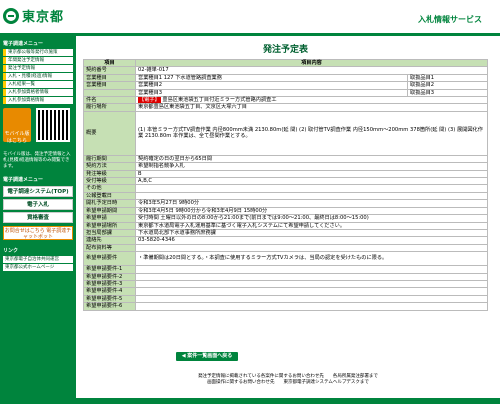  Describe the element at coordinates (271, 93) in the screenshot. I see `row-value: 営業種目3` at that location.